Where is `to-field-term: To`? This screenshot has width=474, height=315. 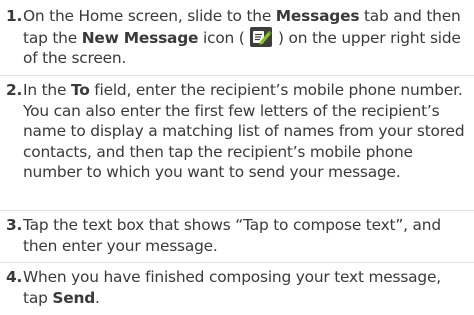
to-field-term: To is located at coordinates (80, 90).